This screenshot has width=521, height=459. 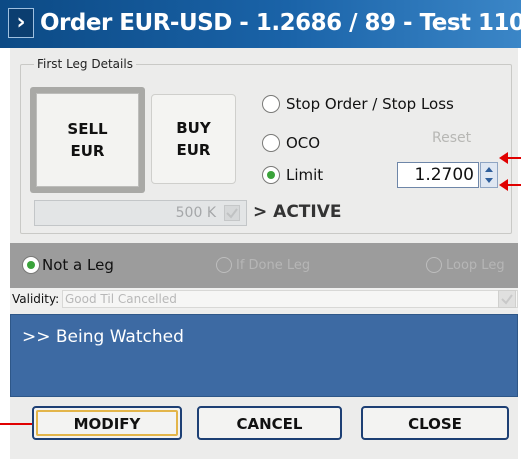 I want to click on close-button-label: CLOSE, so click(x=435, y=424).